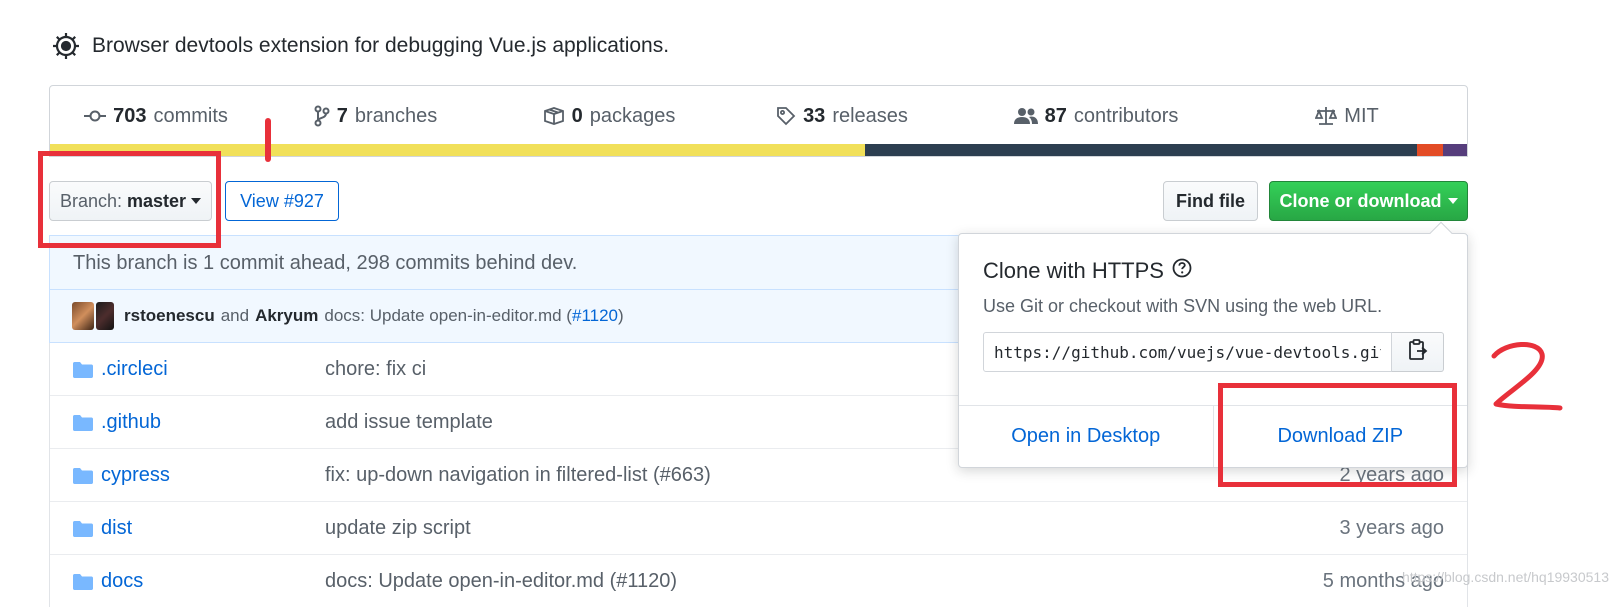 The width and height of the screenshot is (1623, 607). I want to click on stat-releases-label: releases, so click(870, 115).